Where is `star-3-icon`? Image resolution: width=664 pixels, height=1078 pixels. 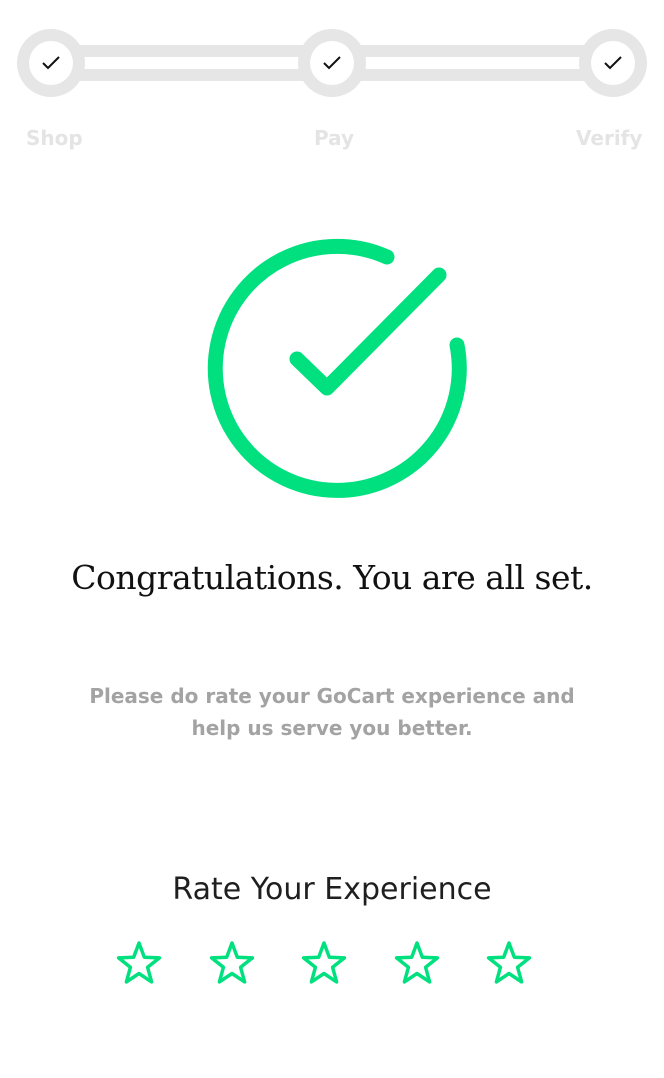 star-3-icon is located at coordinates (324, 963).